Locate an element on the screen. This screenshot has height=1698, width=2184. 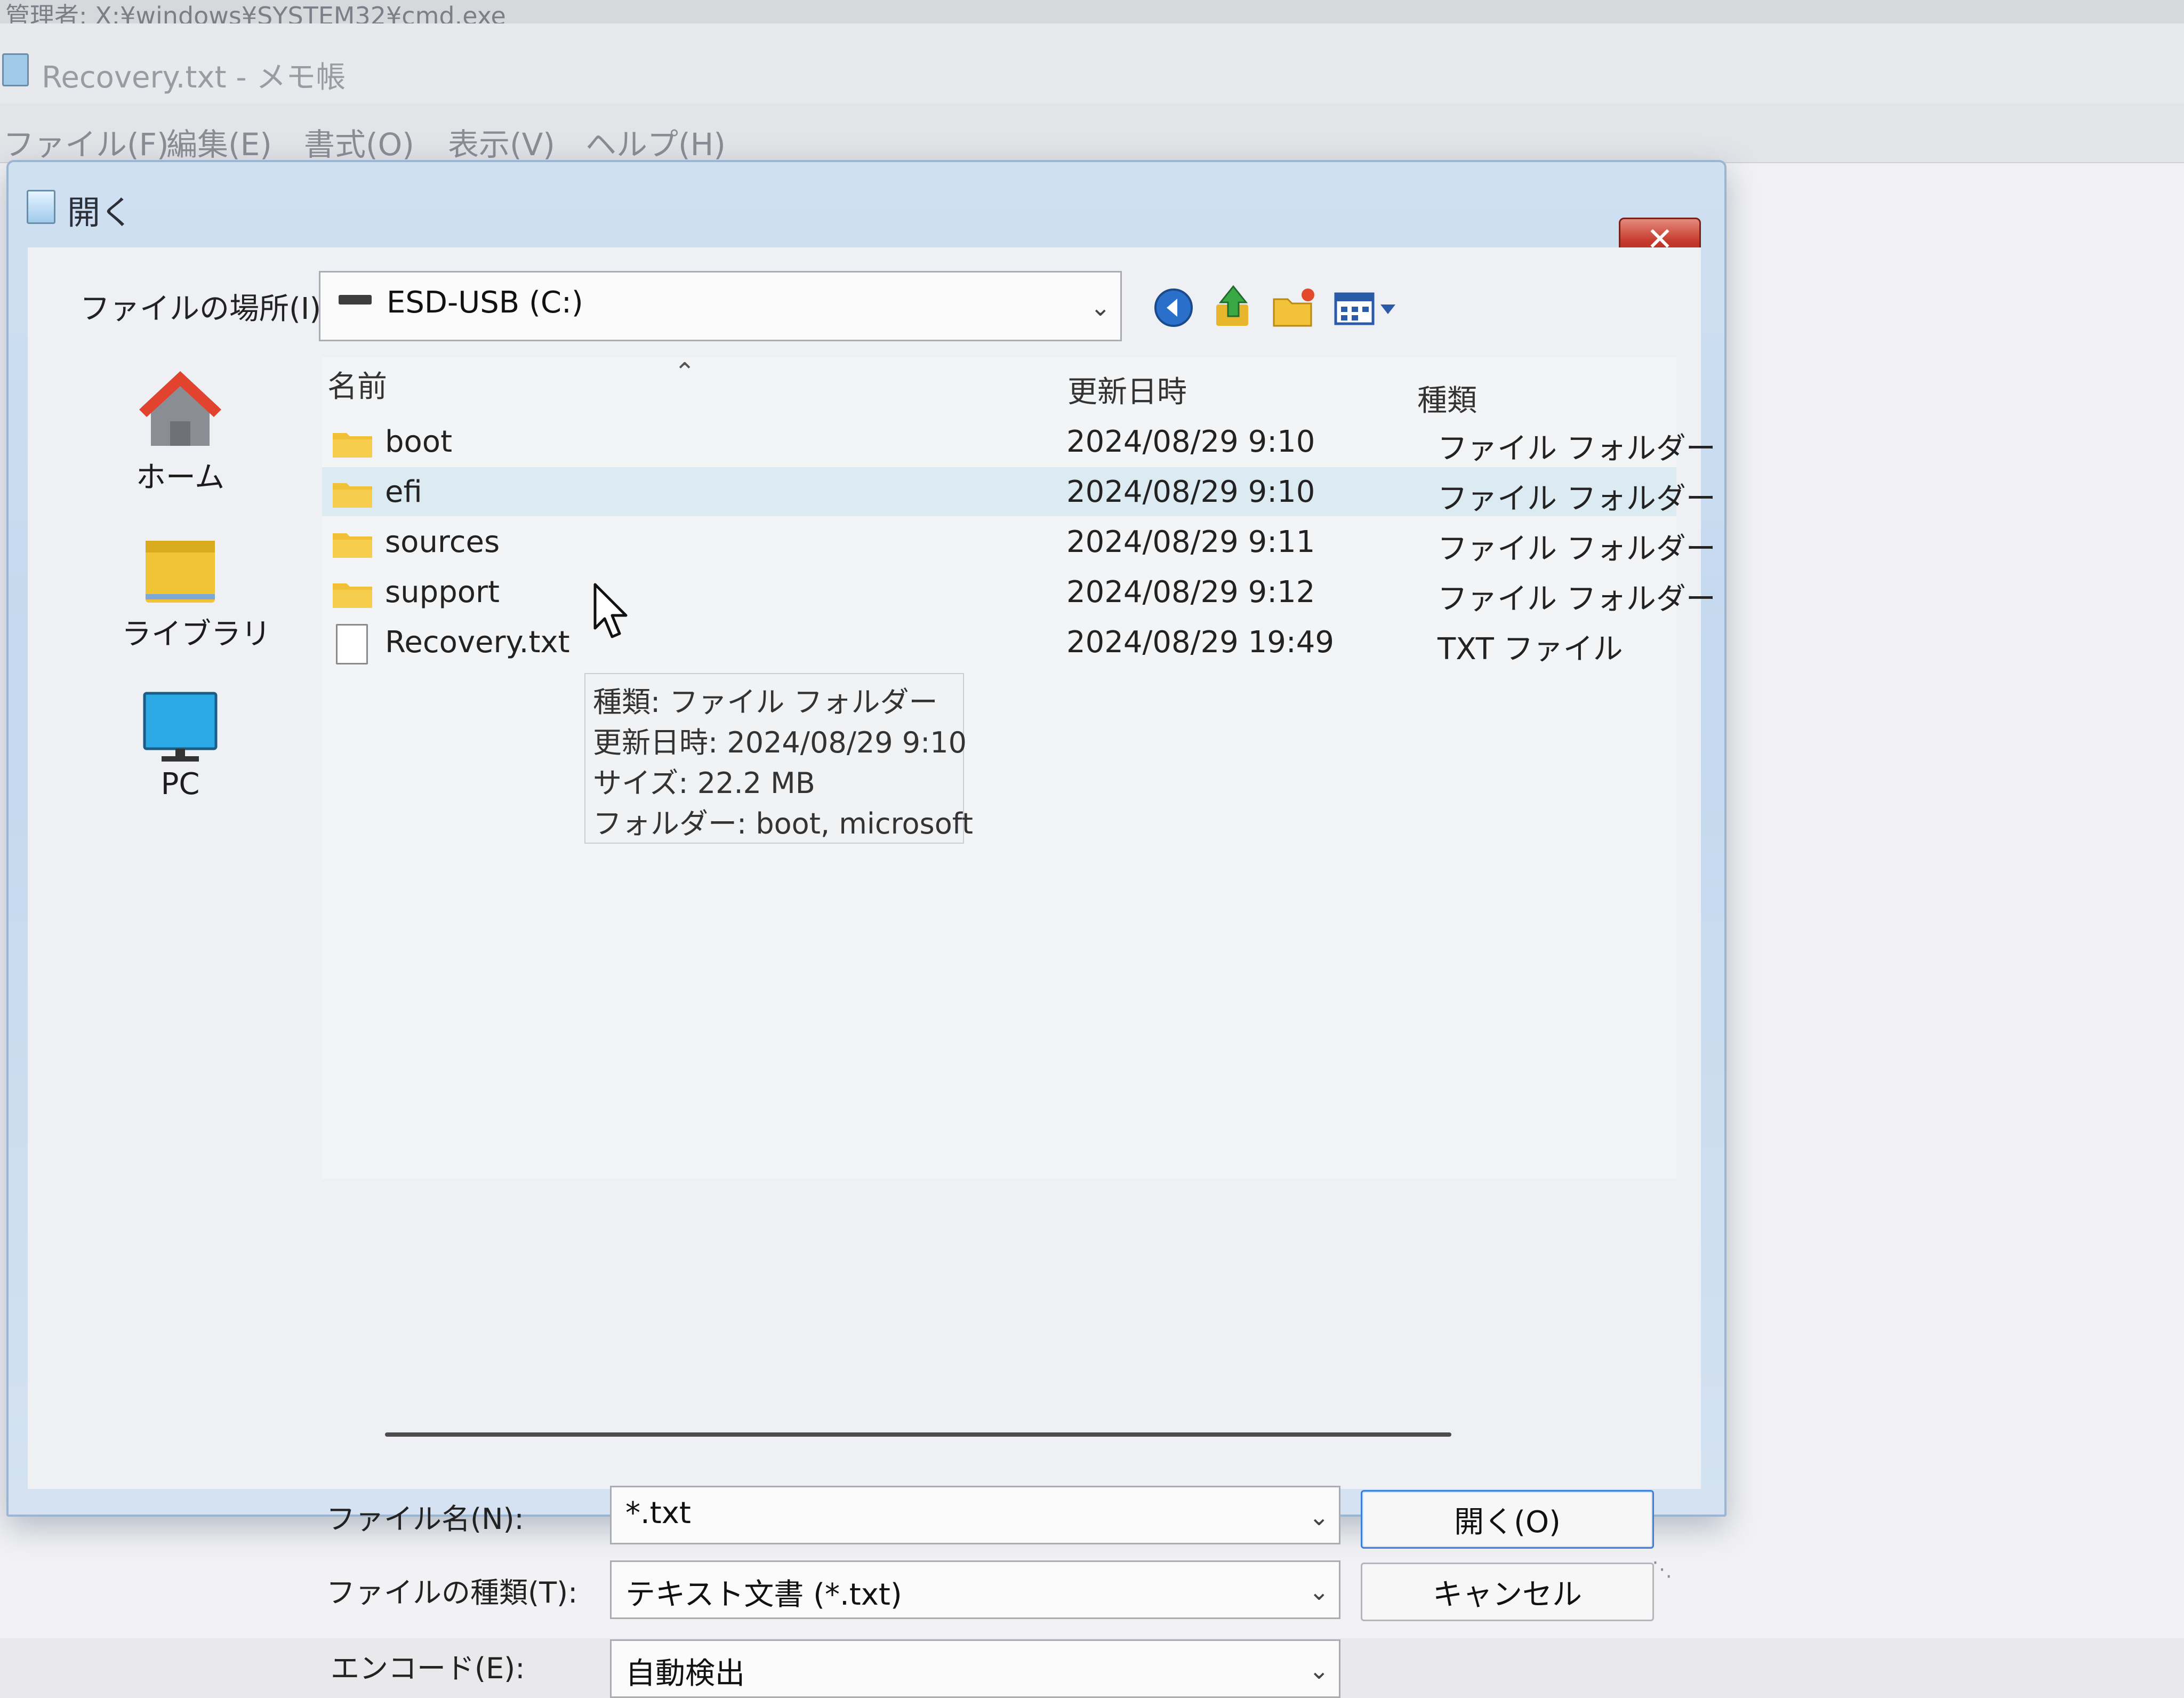
file-row-efi: efi 2024/08/29 9:10 ファイル フォルダー is located at coordinates (1019, 491).